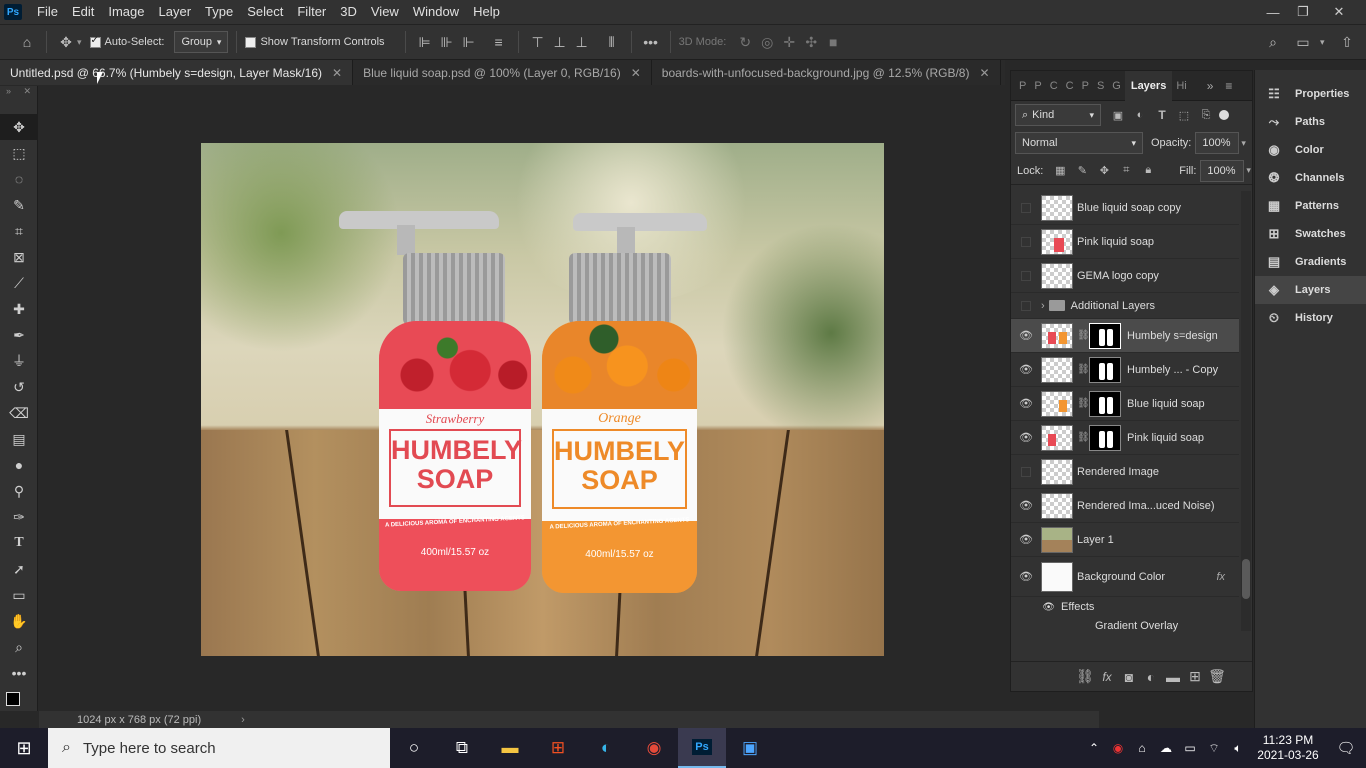  What do you see at coordinates (47, 12) in the screenshot?
I see `menu-file: File` at bounding box center [47, 12].